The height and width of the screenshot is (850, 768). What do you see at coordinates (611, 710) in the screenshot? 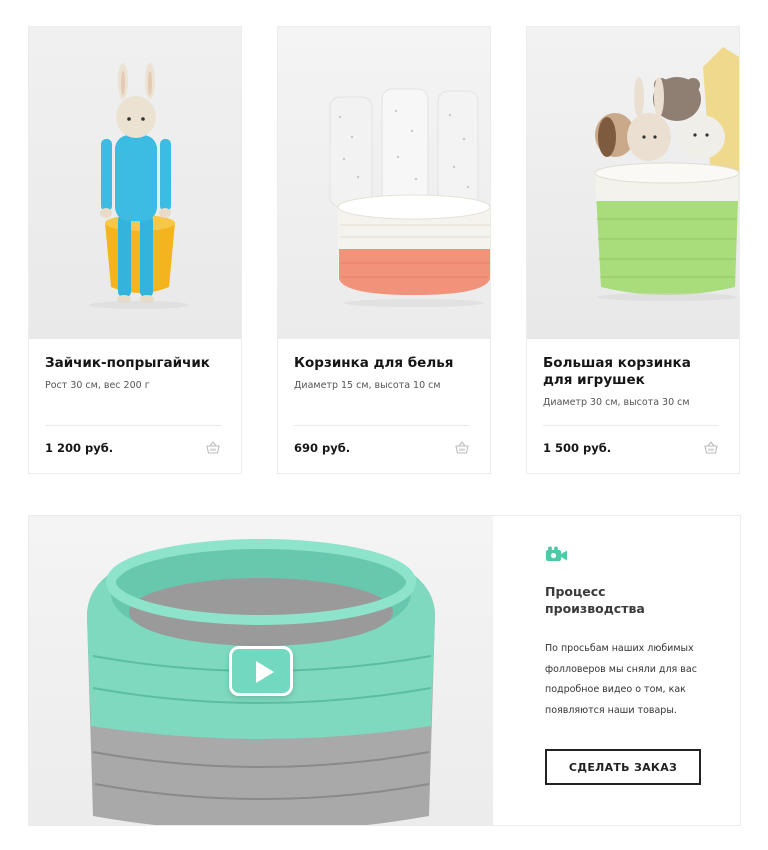
I see `process-text-line4: появляются наши товары.` at bounding box center [611, 710].